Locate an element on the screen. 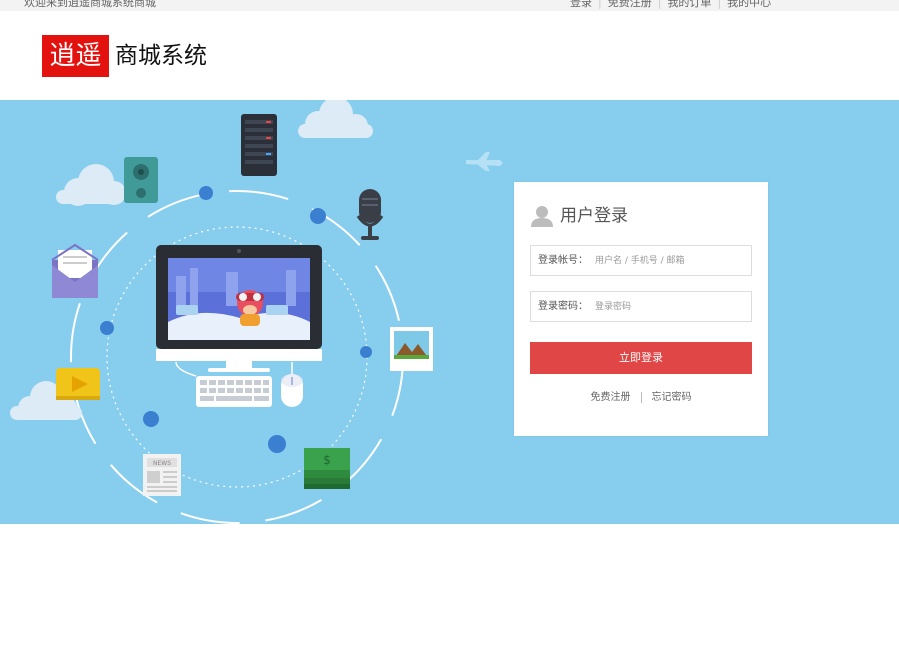  top-link-login: 登录 is located at coordinates (581, 4).